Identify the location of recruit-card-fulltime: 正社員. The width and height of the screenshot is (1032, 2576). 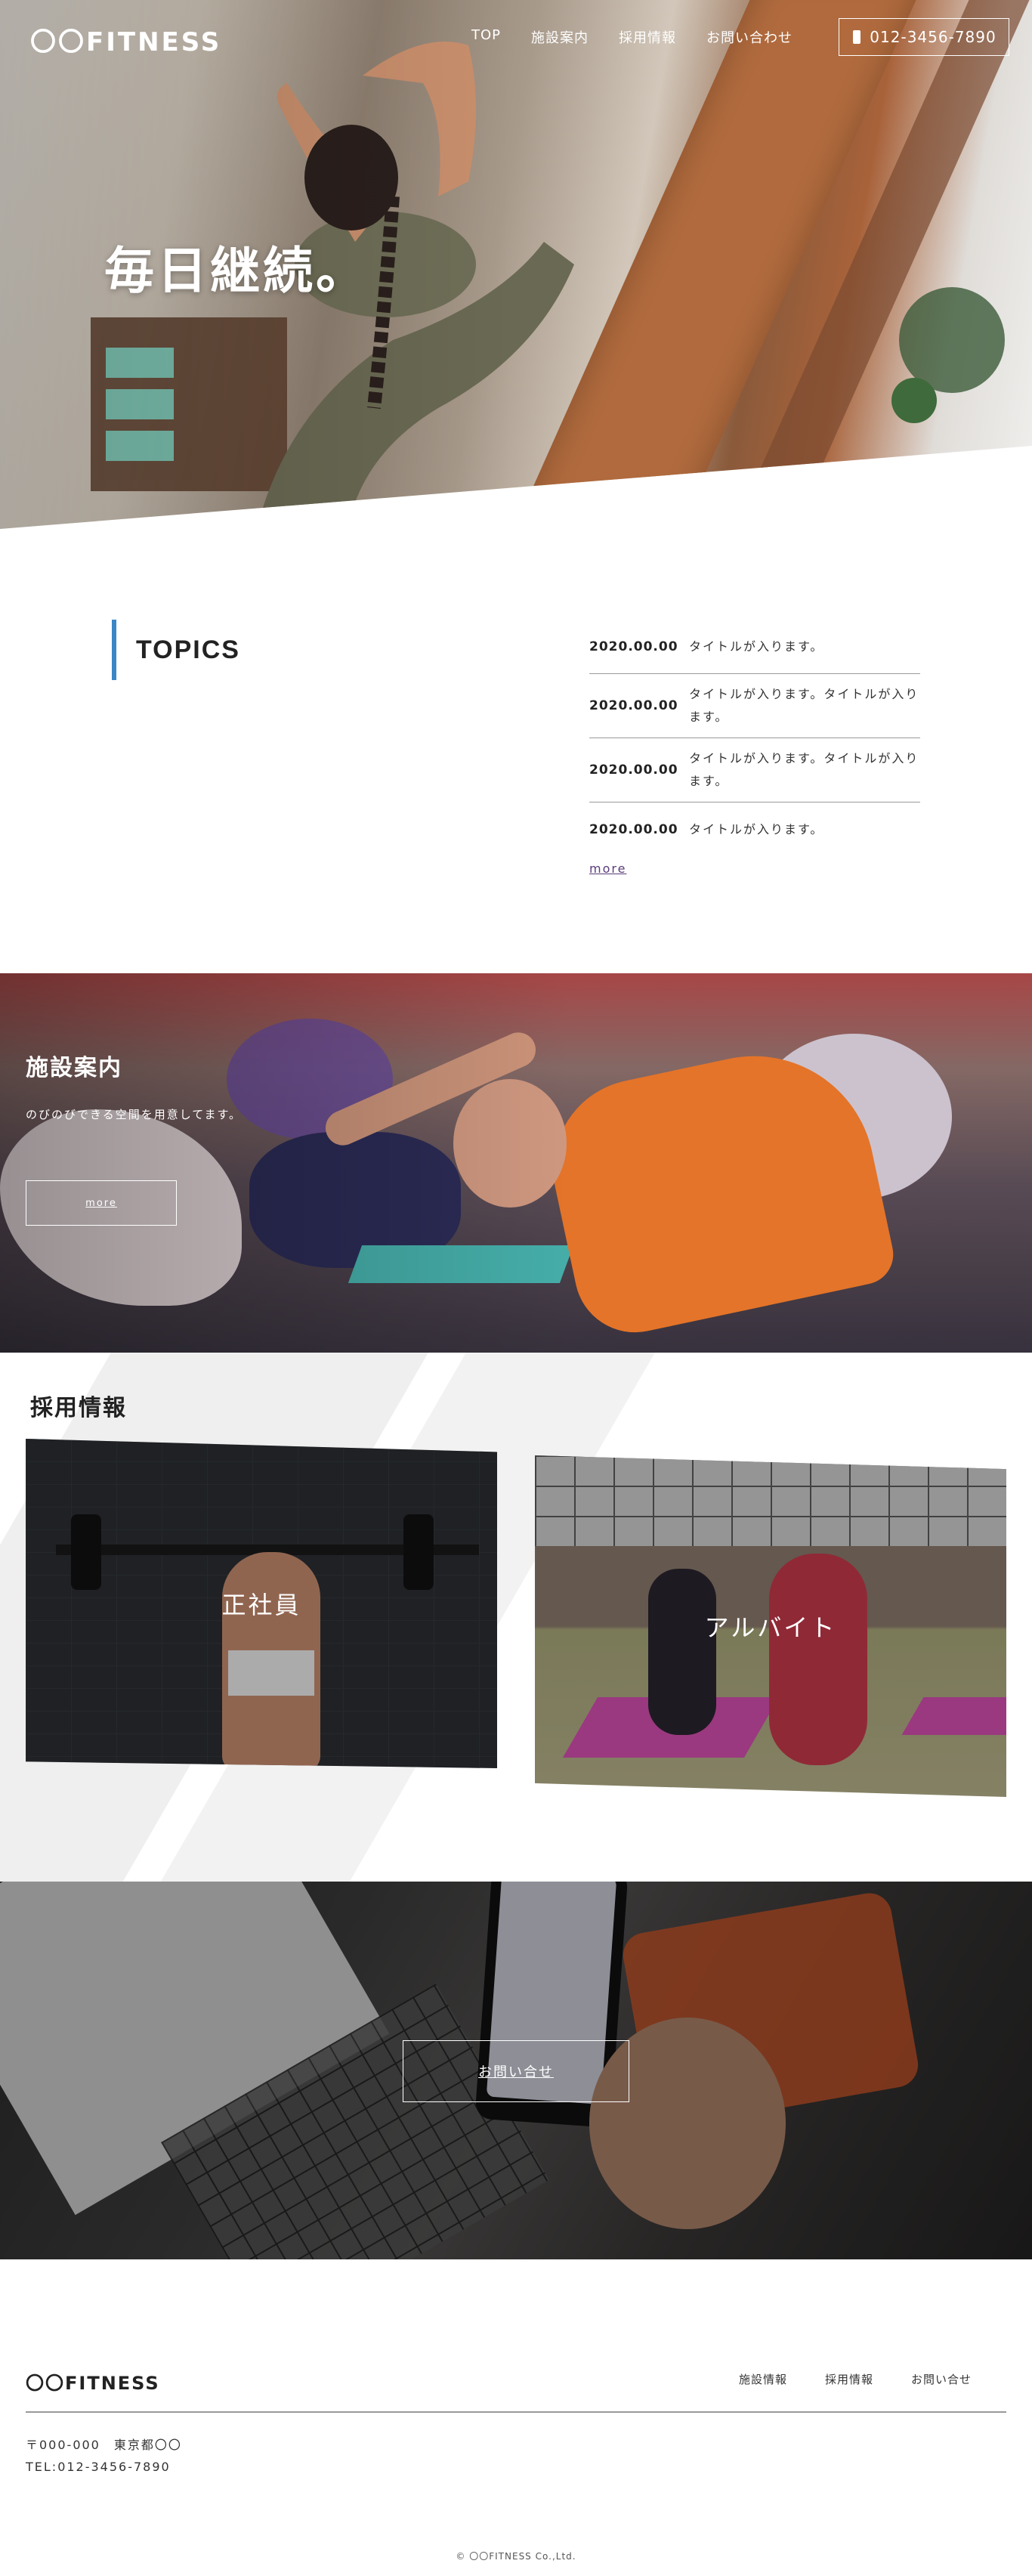
(261, 1603).